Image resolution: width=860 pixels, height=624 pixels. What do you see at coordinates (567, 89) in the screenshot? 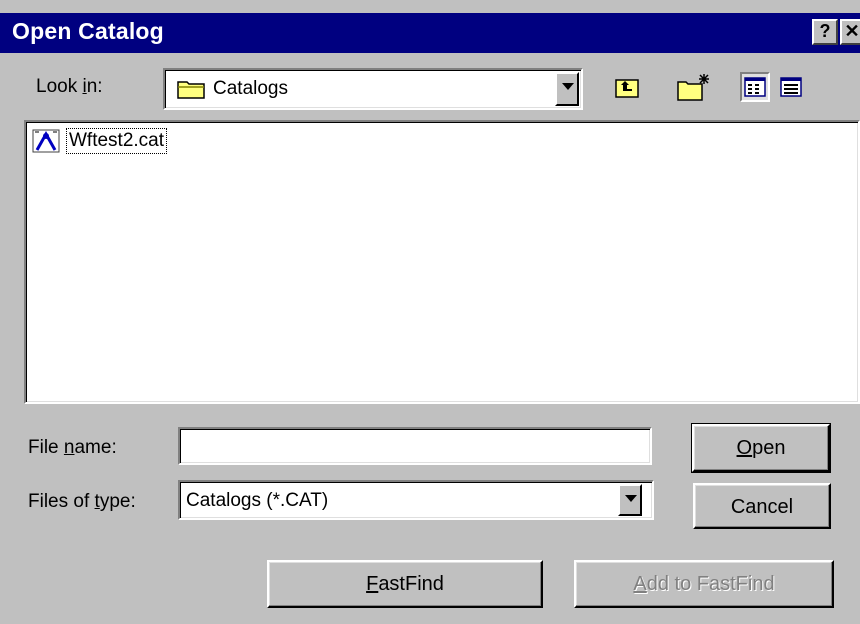
I see `look-in-dropdown-arrow` at bounding box center [567, 89].